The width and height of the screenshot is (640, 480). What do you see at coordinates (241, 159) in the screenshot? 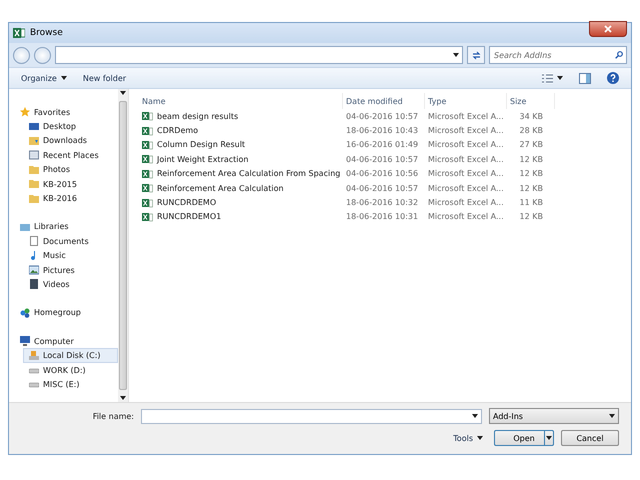
I see `file-name-cell: Joint Weight Extraction` at bounding box center [241, 159].